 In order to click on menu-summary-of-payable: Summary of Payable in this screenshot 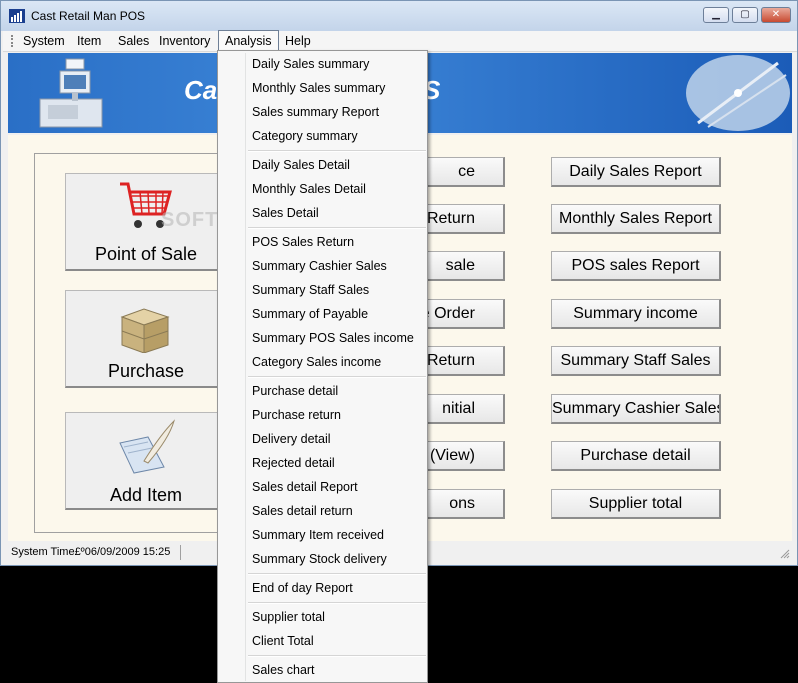, I will do `click(310, 314)`.